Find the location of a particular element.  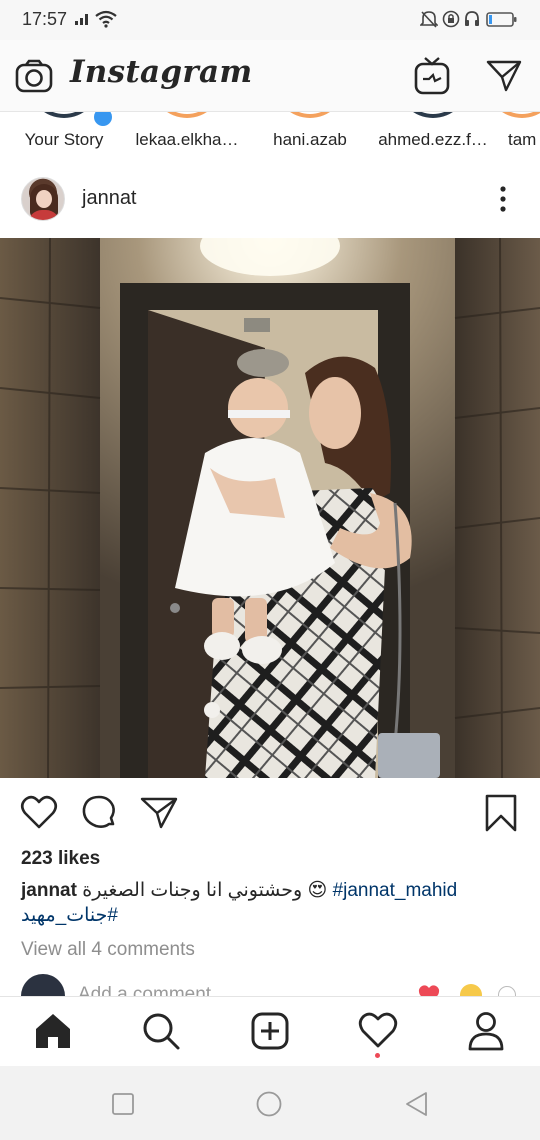

app-logo: Instagram is located at coordinates (161, 72).